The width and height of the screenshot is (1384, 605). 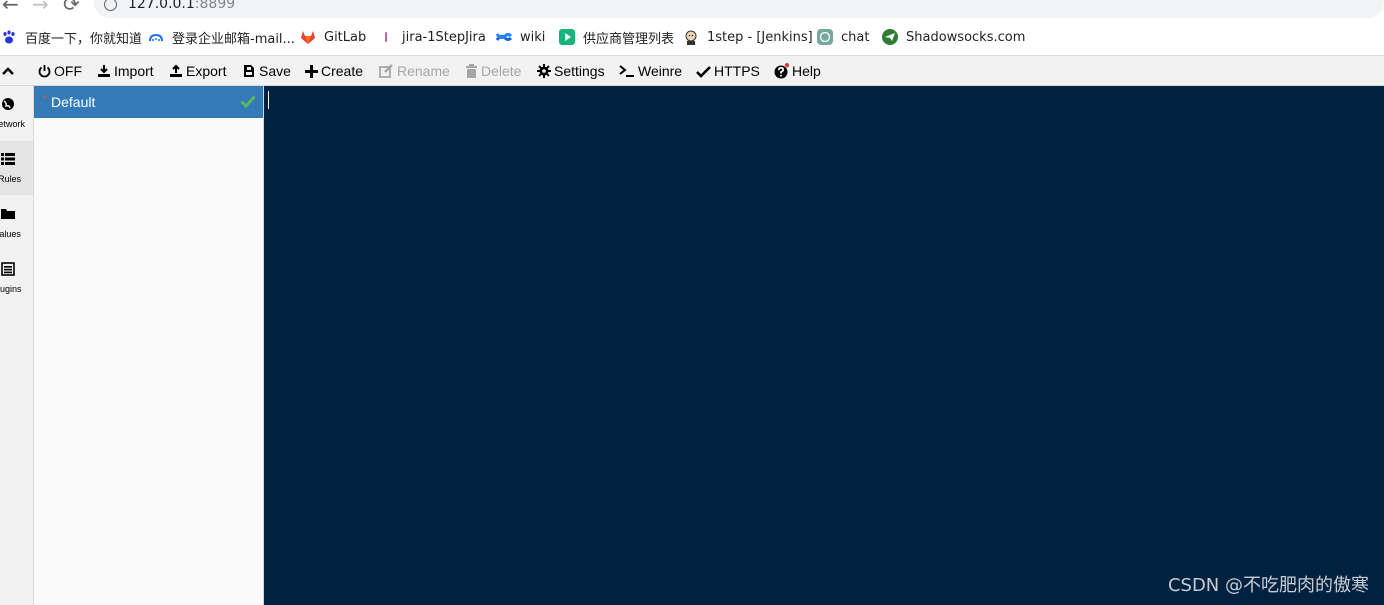 What do you see at coordinates (444, 37) in the screenshot?
I see `bookmark-label: jira-1StepJira` at bounding box center [444, 37].